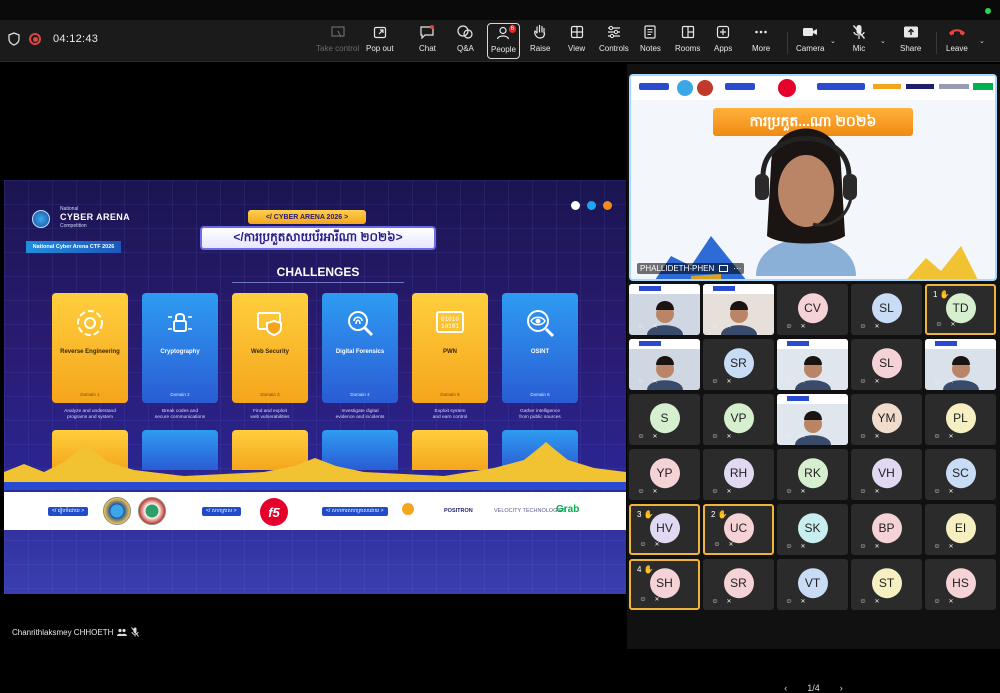 Image resolution: width=1000 pixels, height=693 pixels. What do you see at coordinates (761, 41) in the screenshot?
I see `more-button: More` at bounding box center [761, 41].